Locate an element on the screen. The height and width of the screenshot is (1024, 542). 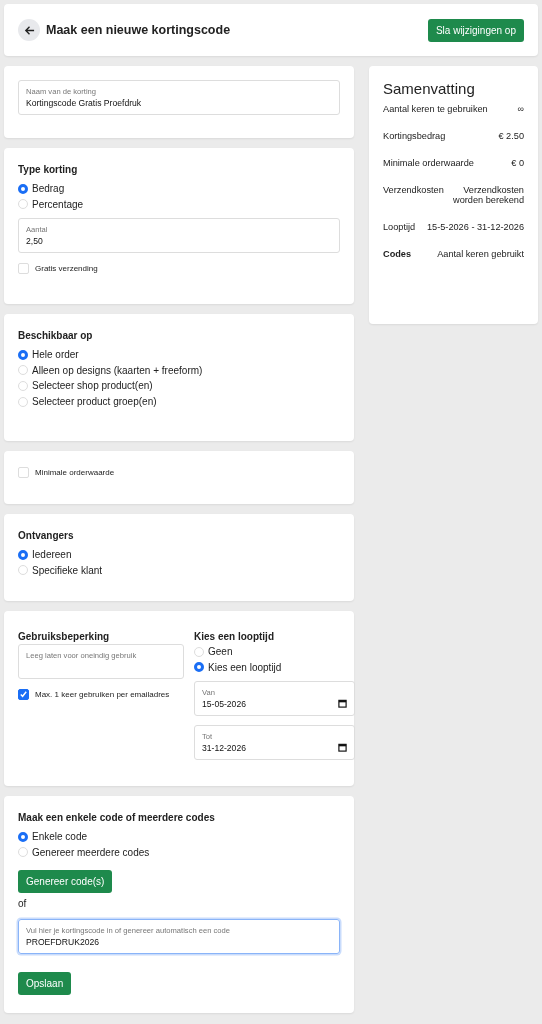
generate-button: Genereer code(s) is located at coordinates (65, 882).